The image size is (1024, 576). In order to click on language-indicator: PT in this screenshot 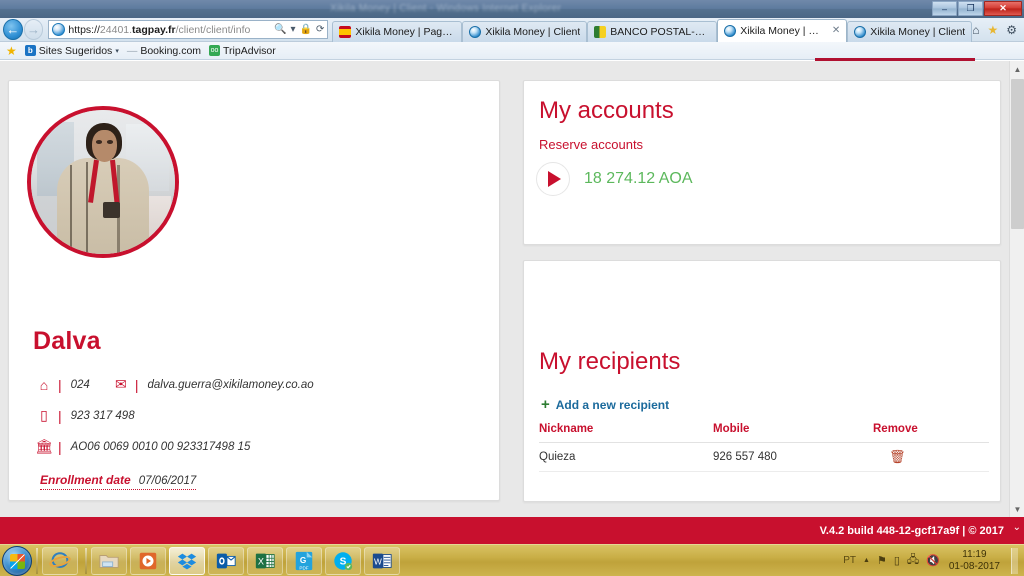, I will do `click(849, 560)`.